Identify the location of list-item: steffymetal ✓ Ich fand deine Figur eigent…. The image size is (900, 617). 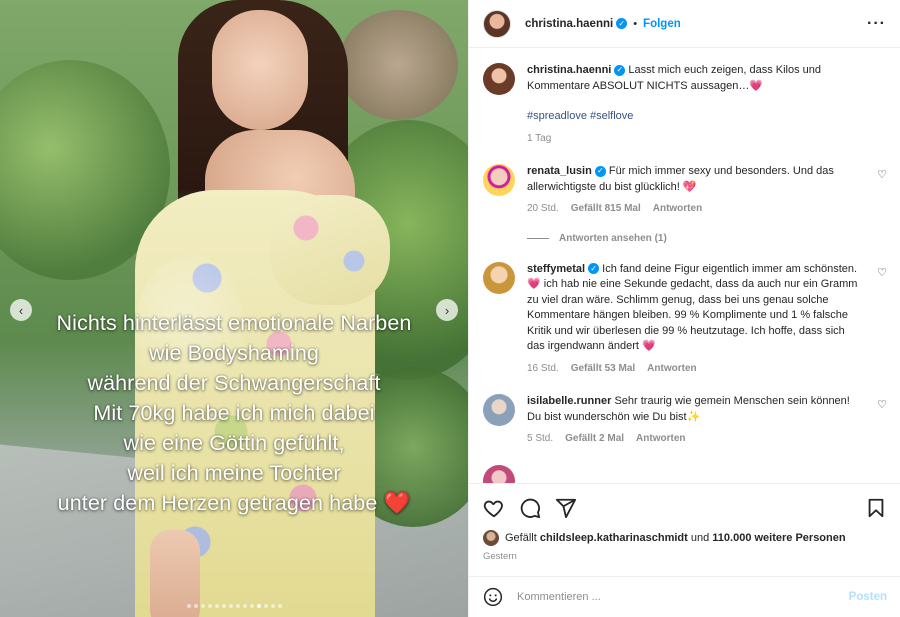
(685, 319).